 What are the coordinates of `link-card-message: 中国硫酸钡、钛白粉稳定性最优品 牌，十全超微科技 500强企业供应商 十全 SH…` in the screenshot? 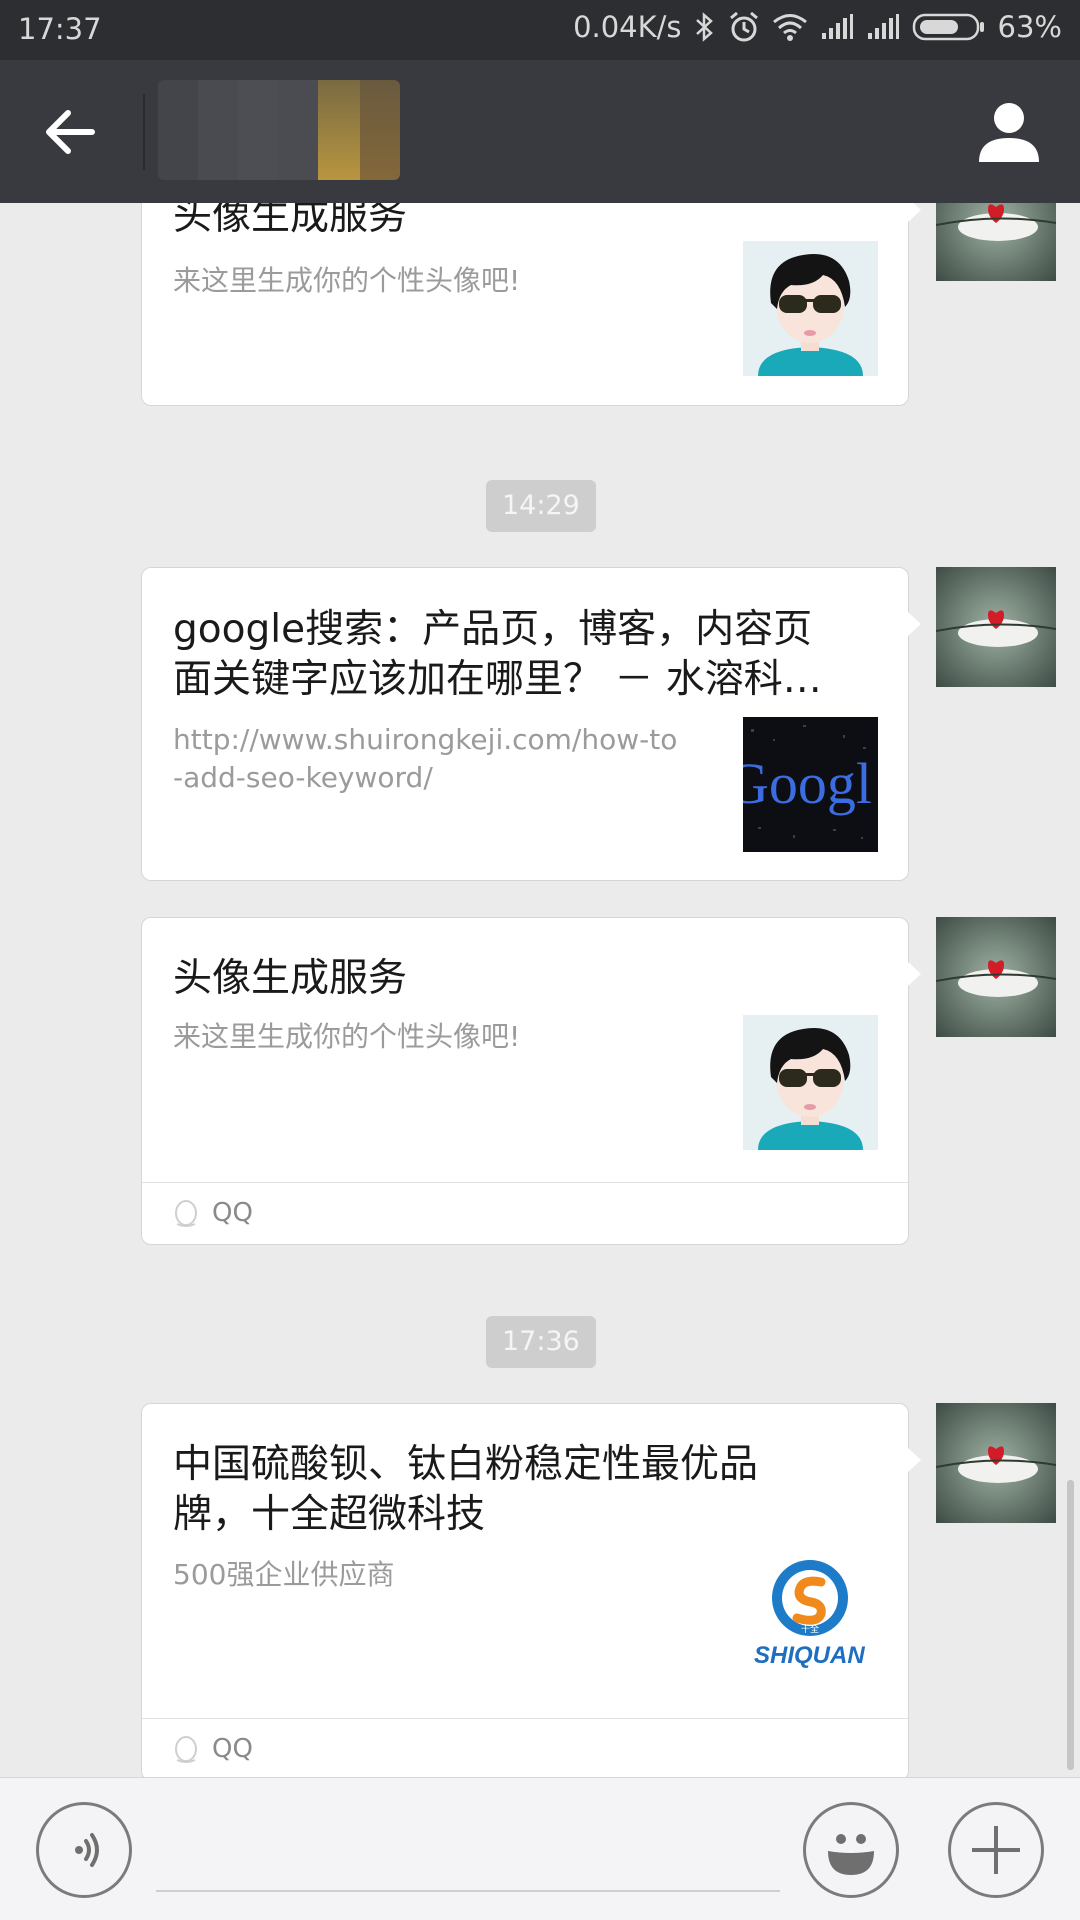 It's located at (531, 1590).